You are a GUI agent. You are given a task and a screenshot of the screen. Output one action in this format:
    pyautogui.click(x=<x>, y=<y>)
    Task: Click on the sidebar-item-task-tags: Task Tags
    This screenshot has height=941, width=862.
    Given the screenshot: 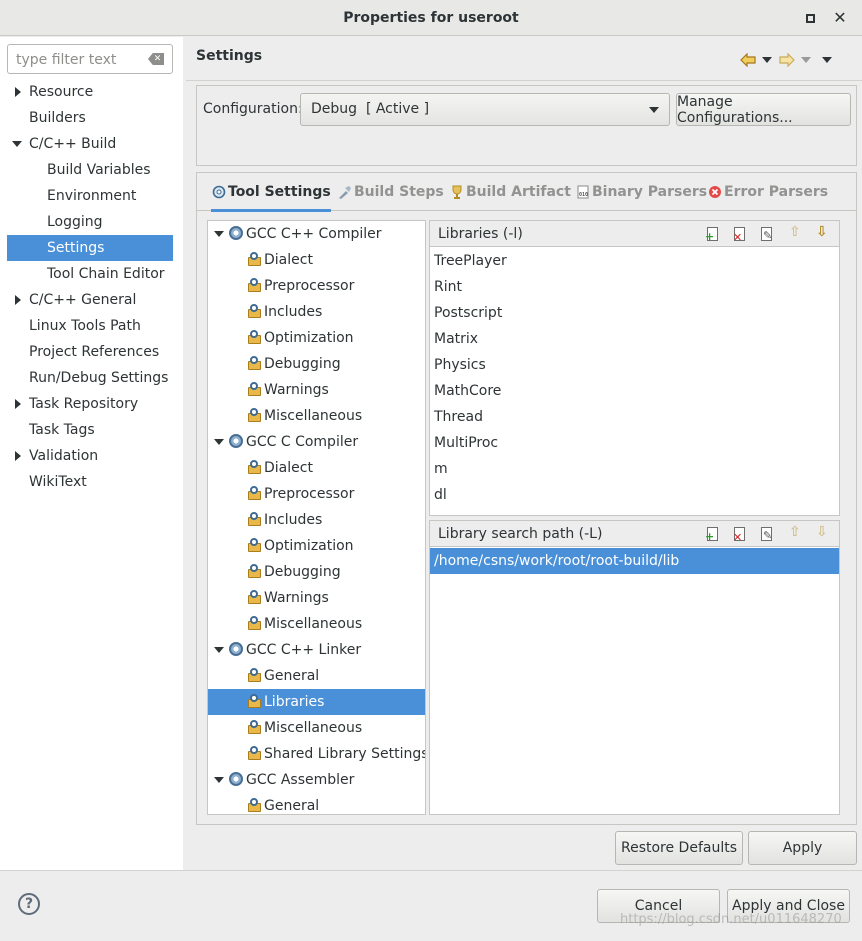 What is the action you would take?
    pyautogui.click(x=91, y=430)
    